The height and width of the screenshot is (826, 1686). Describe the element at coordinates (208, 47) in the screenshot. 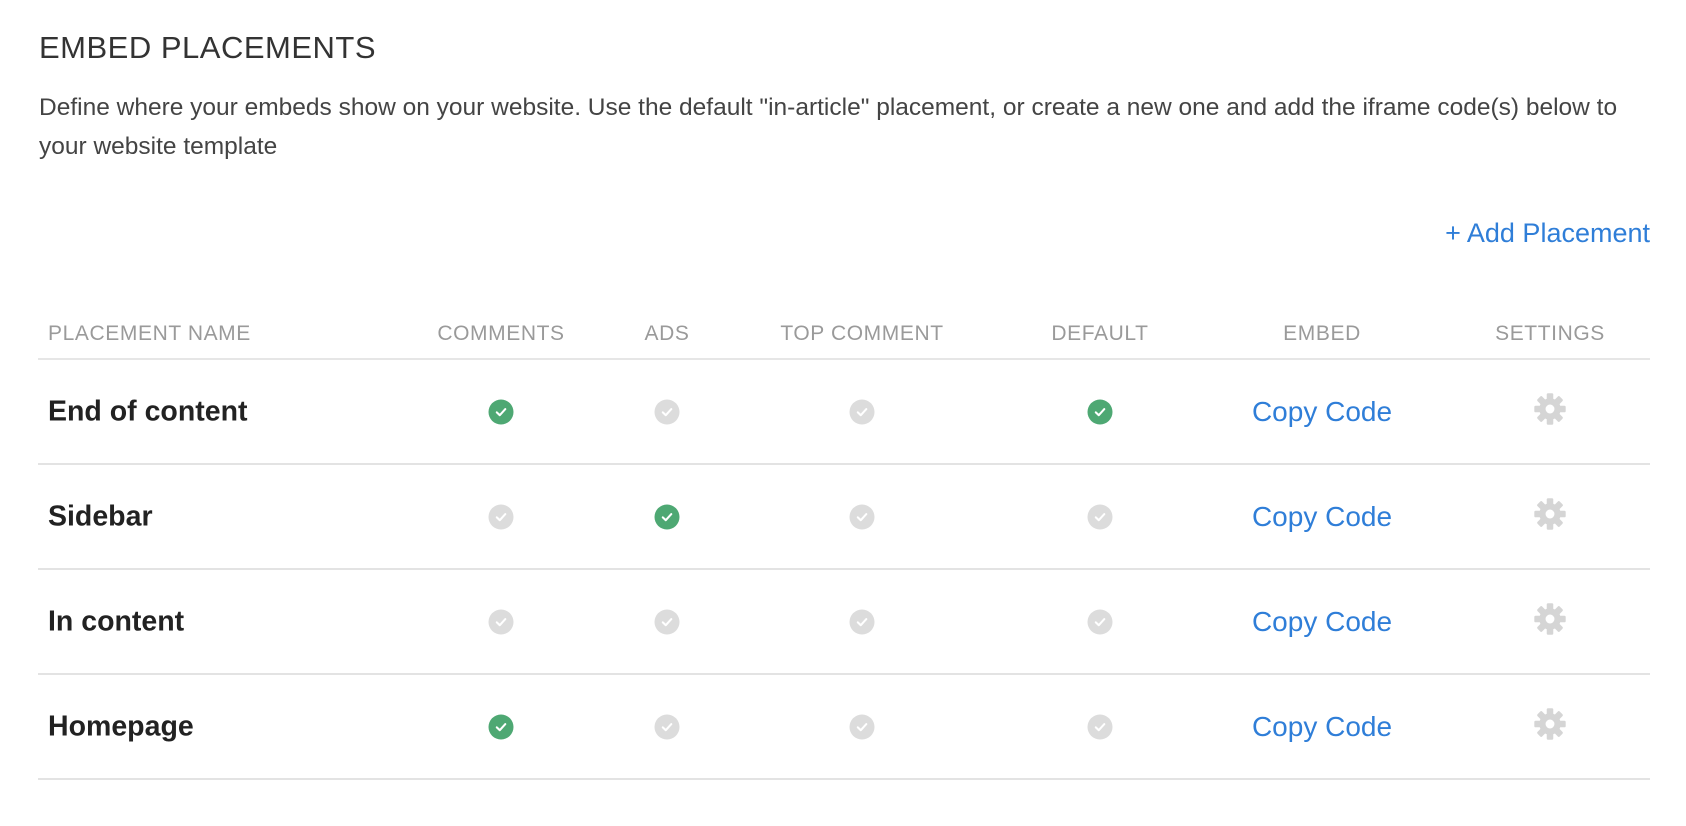

I see `page-title: EMBED PLACEMENTS` at that location.